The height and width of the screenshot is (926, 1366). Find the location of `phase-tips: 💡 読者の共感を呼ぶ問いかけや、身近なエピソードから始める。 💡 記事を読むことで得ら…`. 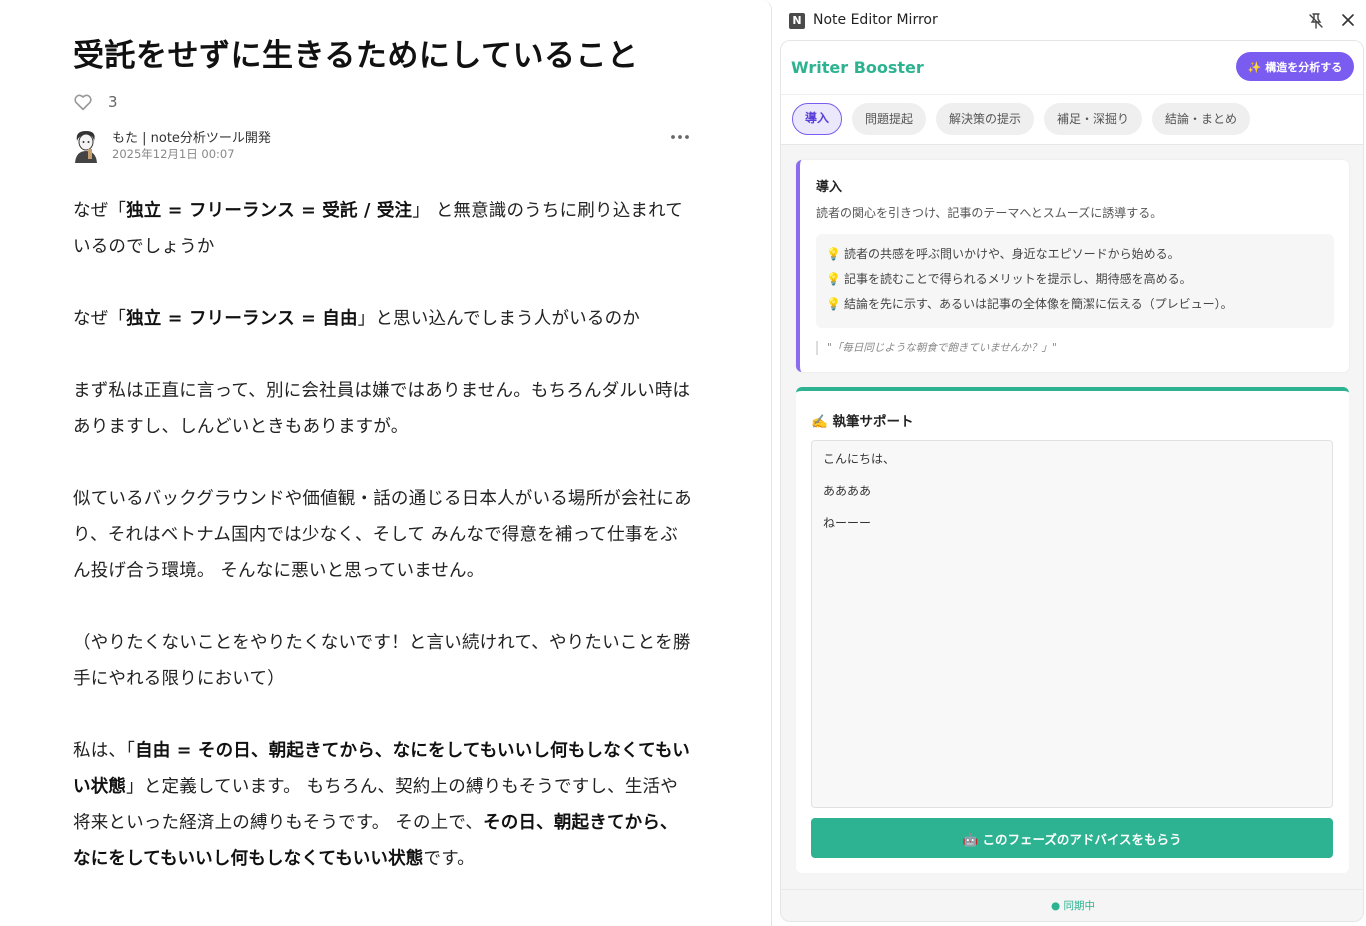

phase-tips: 💡 読者の共感を呼ぶ問いかけや、身近なエピソードから始める。 💡 記事を読むことで得ら… is located at coordinates (1075, 281).